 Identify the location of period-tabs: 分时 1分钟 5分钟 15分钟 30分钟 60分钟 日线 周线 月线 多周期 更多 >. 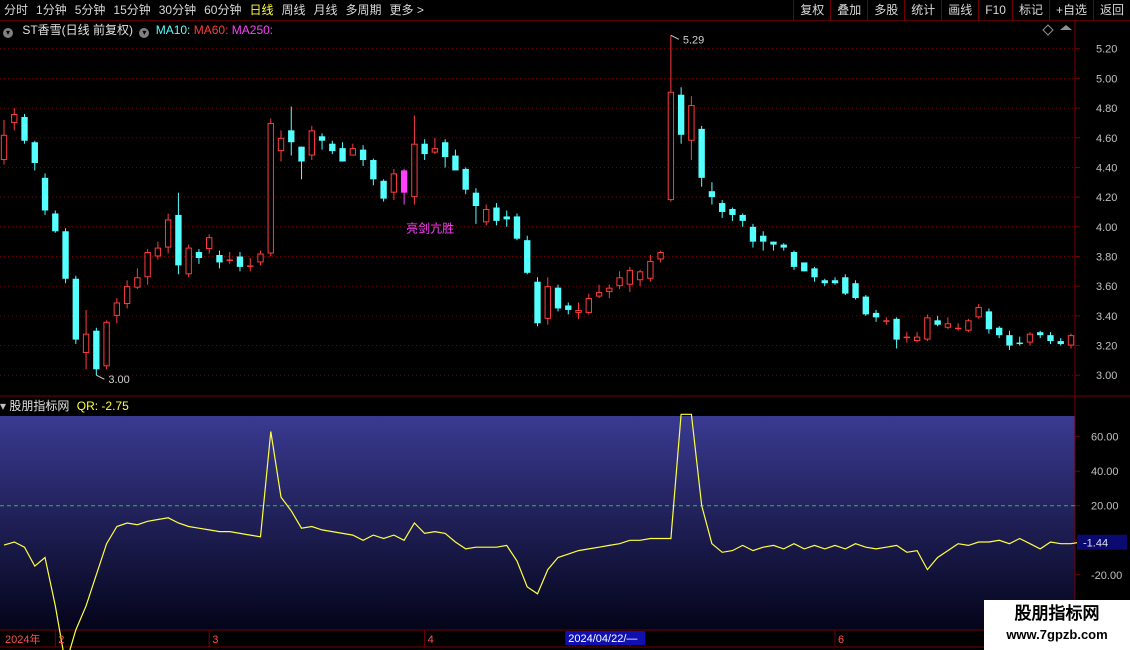
(214, 10).